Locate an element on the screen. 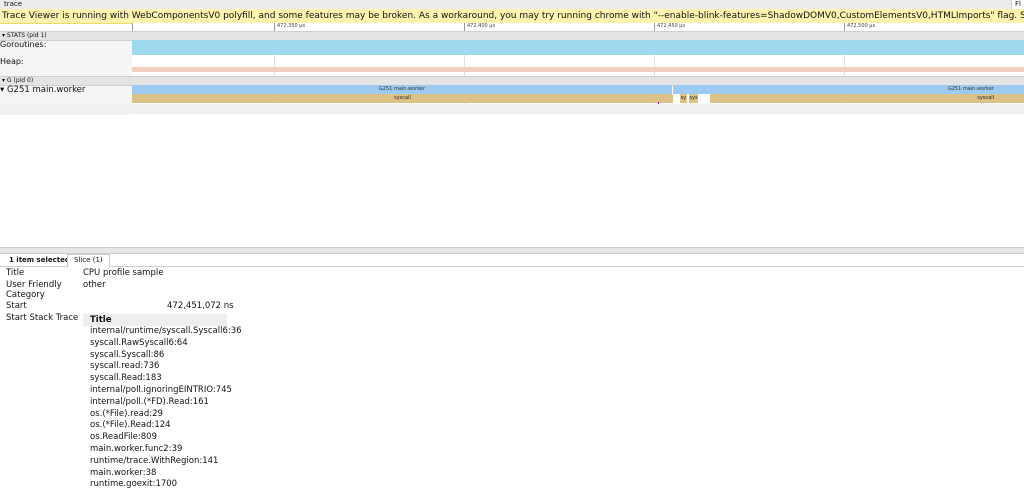 The image size is (1024, 496). stack-row: syscall.RawSyscall6:64 is located at coordinates (155, 344).